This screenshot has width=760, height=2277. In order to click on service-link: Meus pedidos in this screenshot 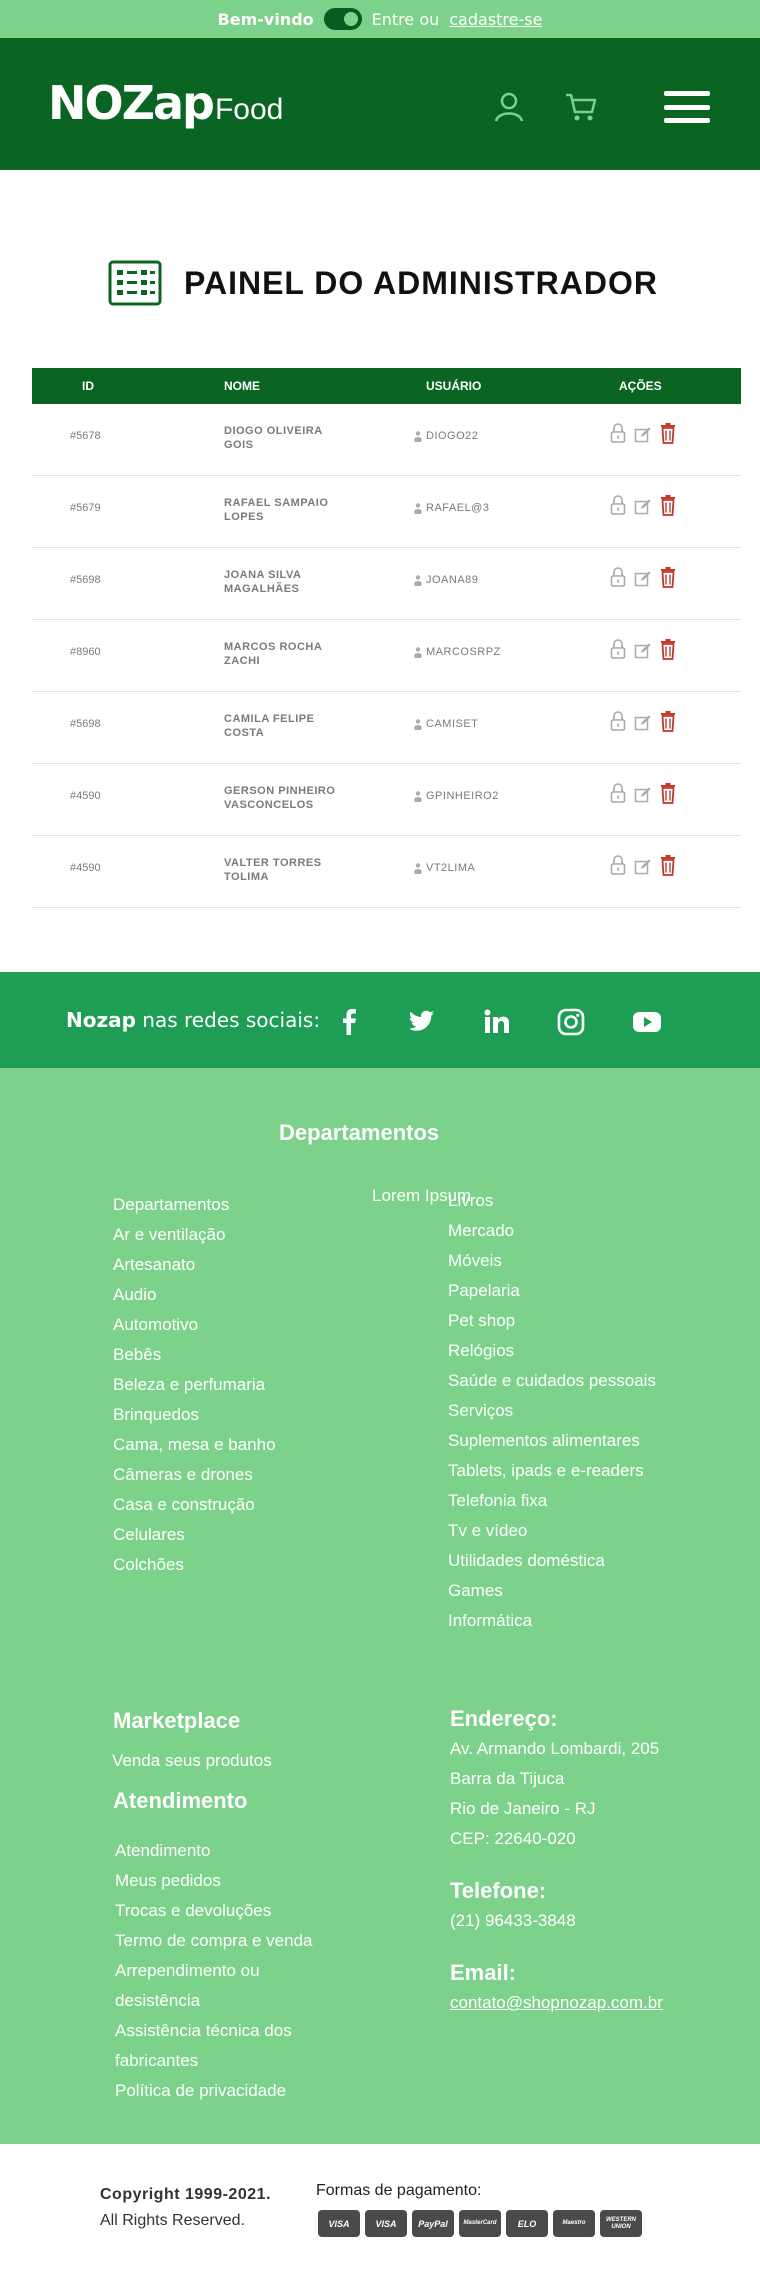, I will do `click(214, 1881)`.